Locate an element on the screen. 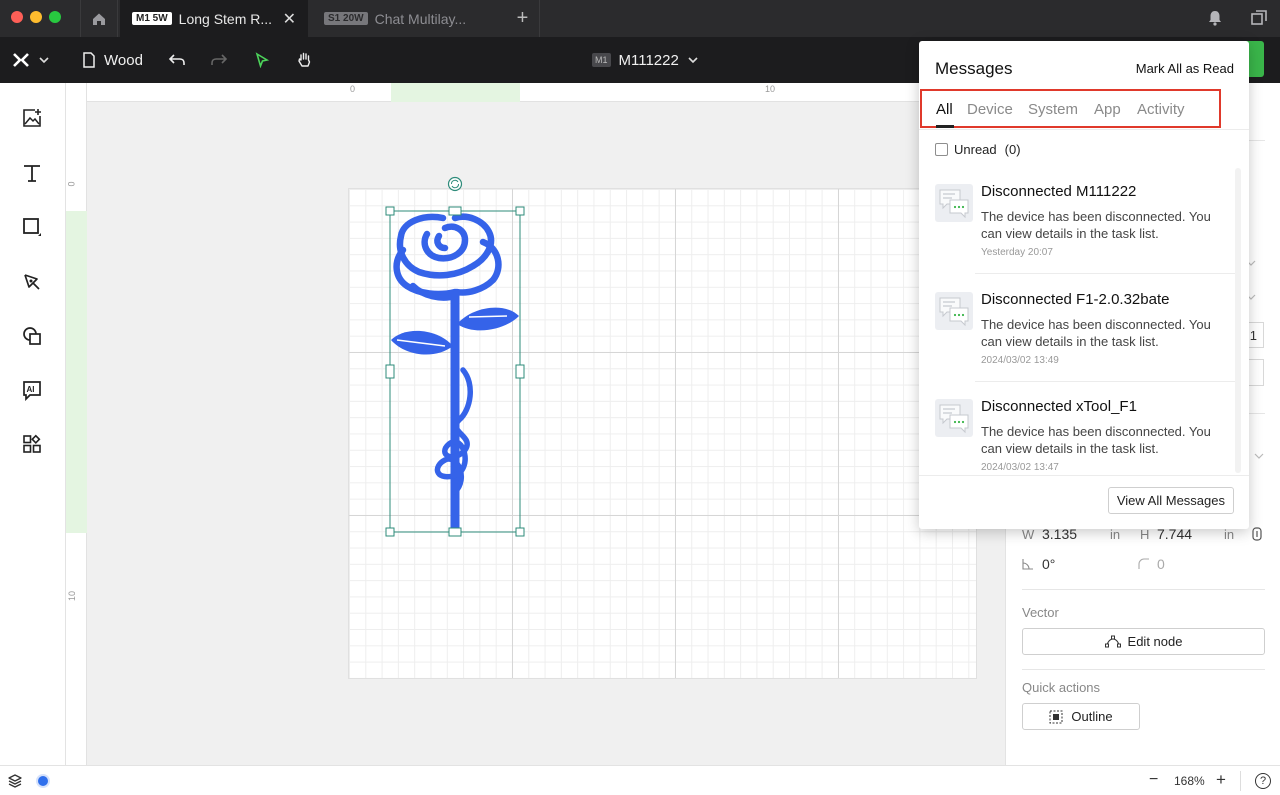  redo-icon is located at coordinates (219, 59).